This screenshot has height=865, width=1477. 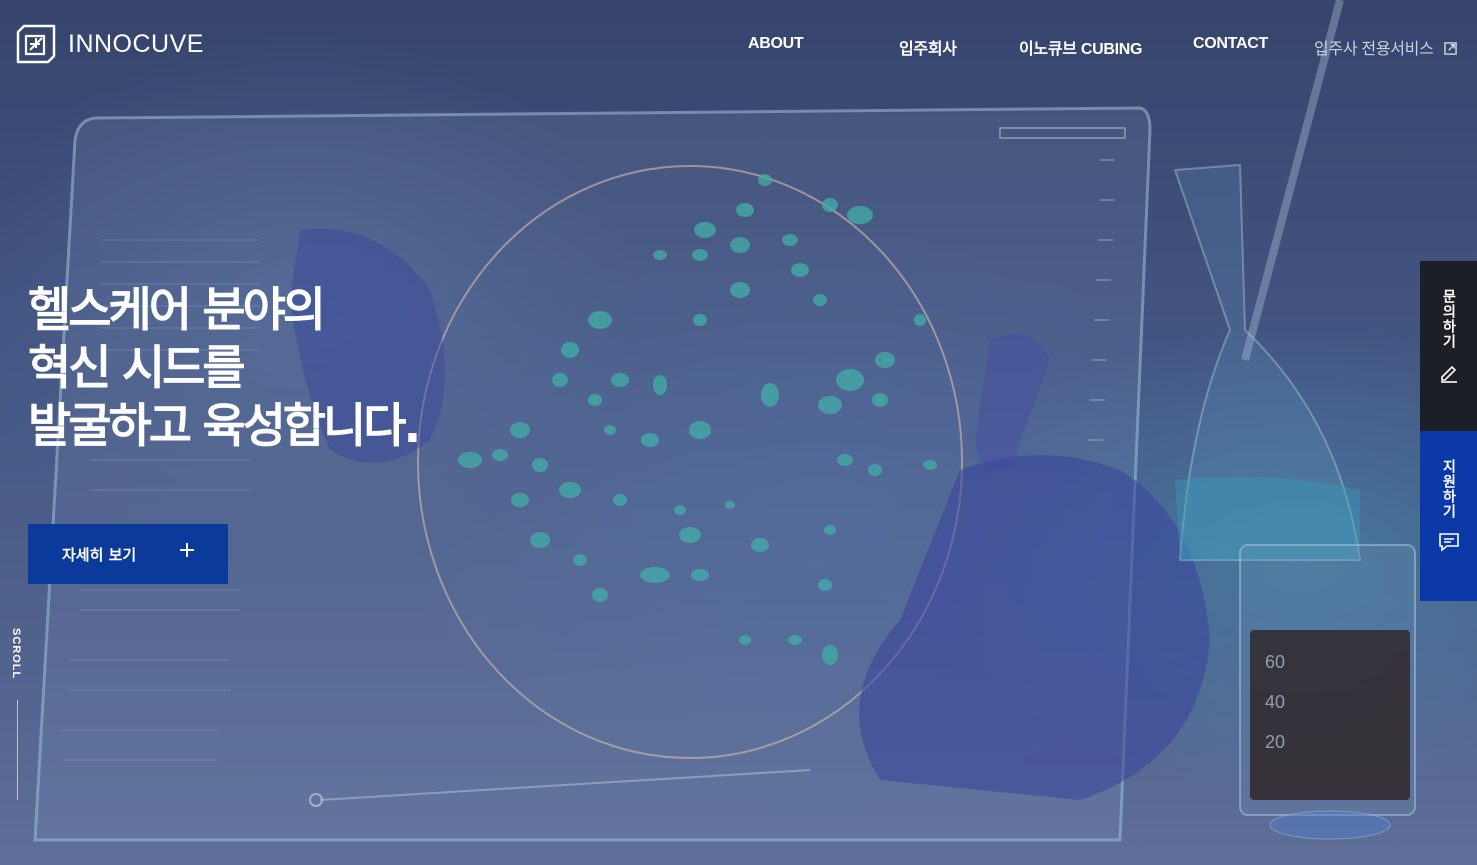 I want to click on nav-item-cubing: 이노큐브 CUBING, so click(x=1080, y=47).